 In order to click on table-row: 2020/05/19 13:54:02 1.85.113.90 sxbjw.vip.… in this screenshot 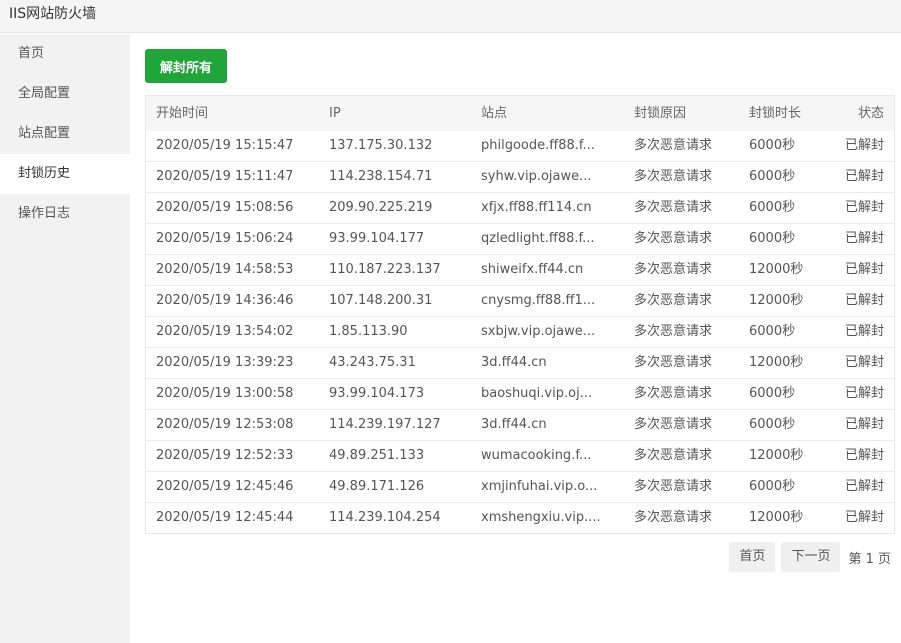, I will do `click(520, 331)`.